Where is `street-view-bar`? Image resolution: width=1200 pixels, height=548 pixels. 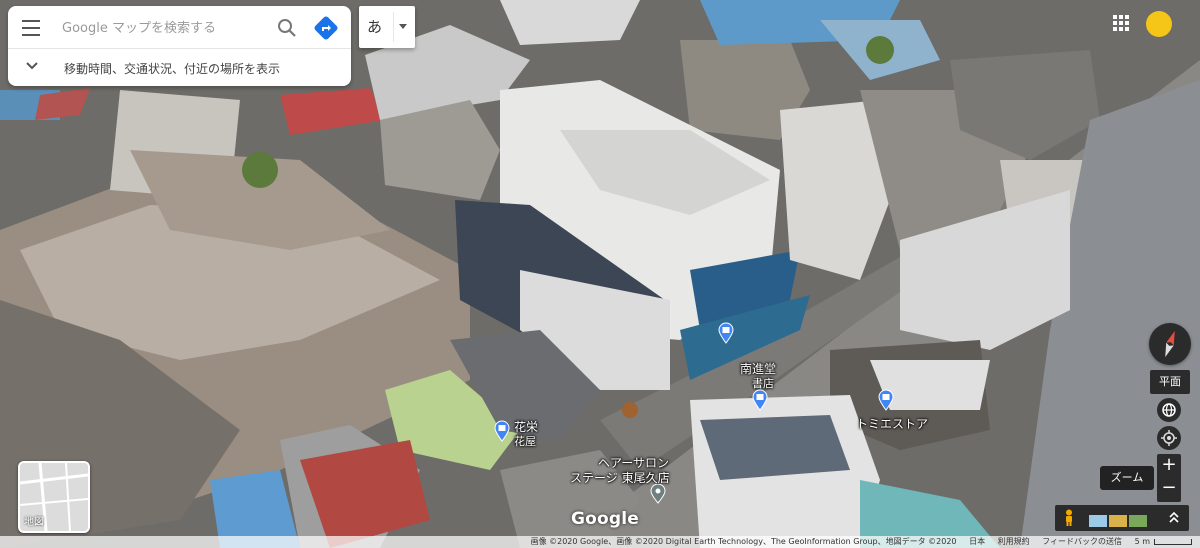
street-view-bar is located at coordinates (1122, 518).